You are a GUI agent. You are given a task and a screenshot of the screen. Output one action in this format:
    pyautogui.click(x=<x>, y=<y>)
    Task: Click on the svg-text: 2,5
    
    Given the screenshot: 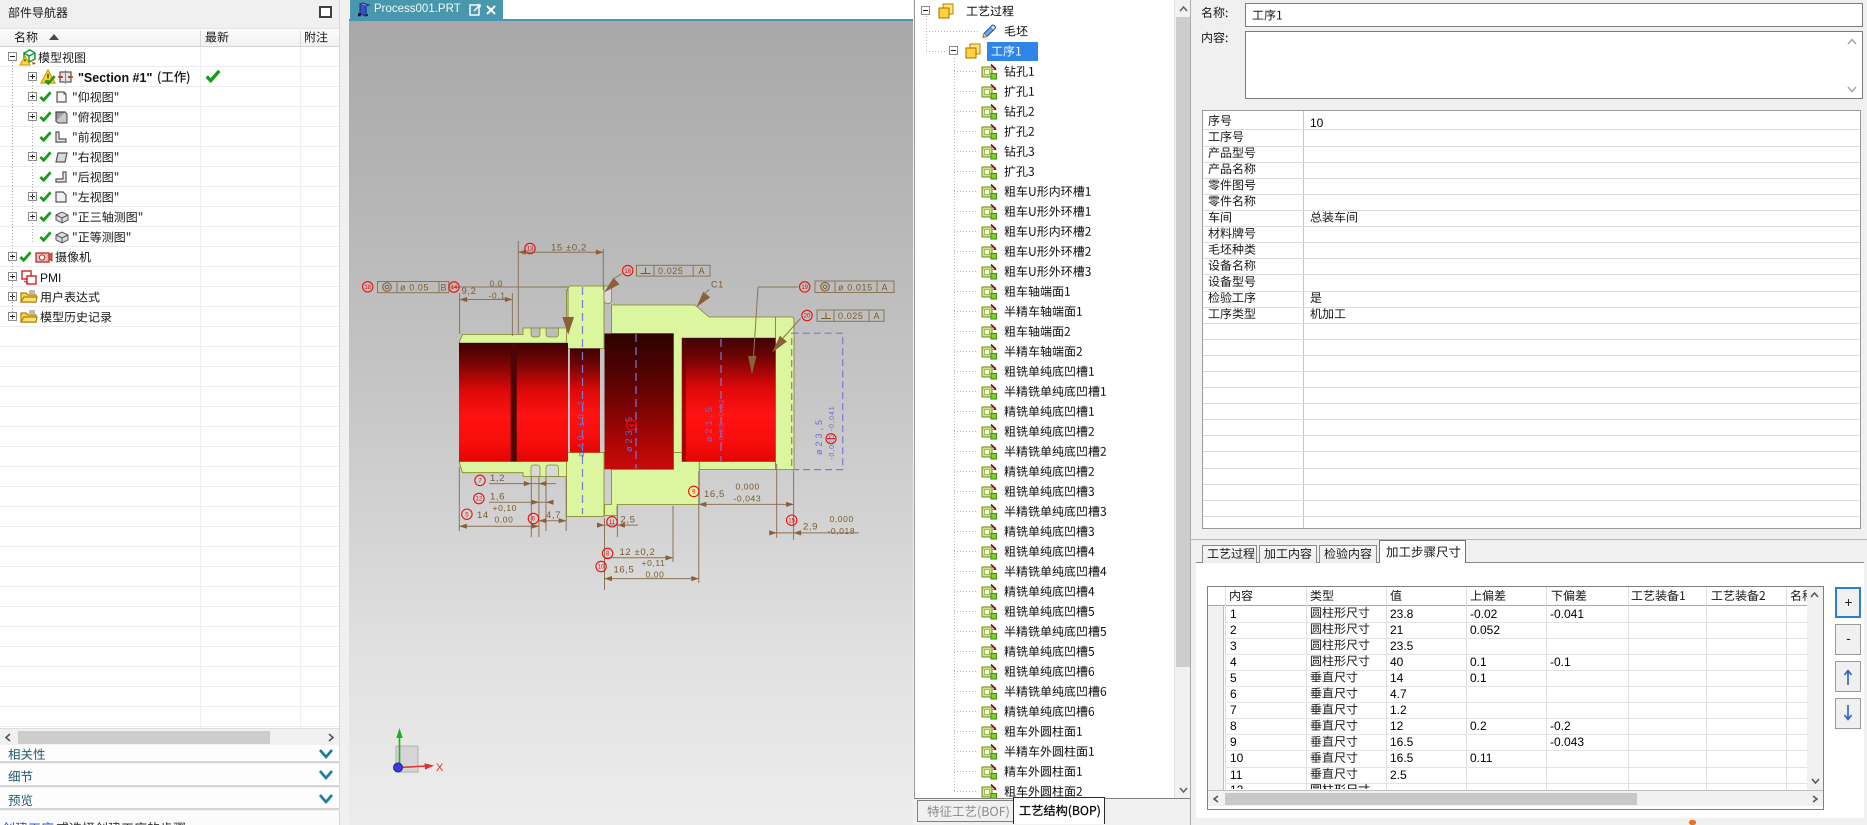 What is the action you would take?
    pyautogui.click(x=628, y=520)
    